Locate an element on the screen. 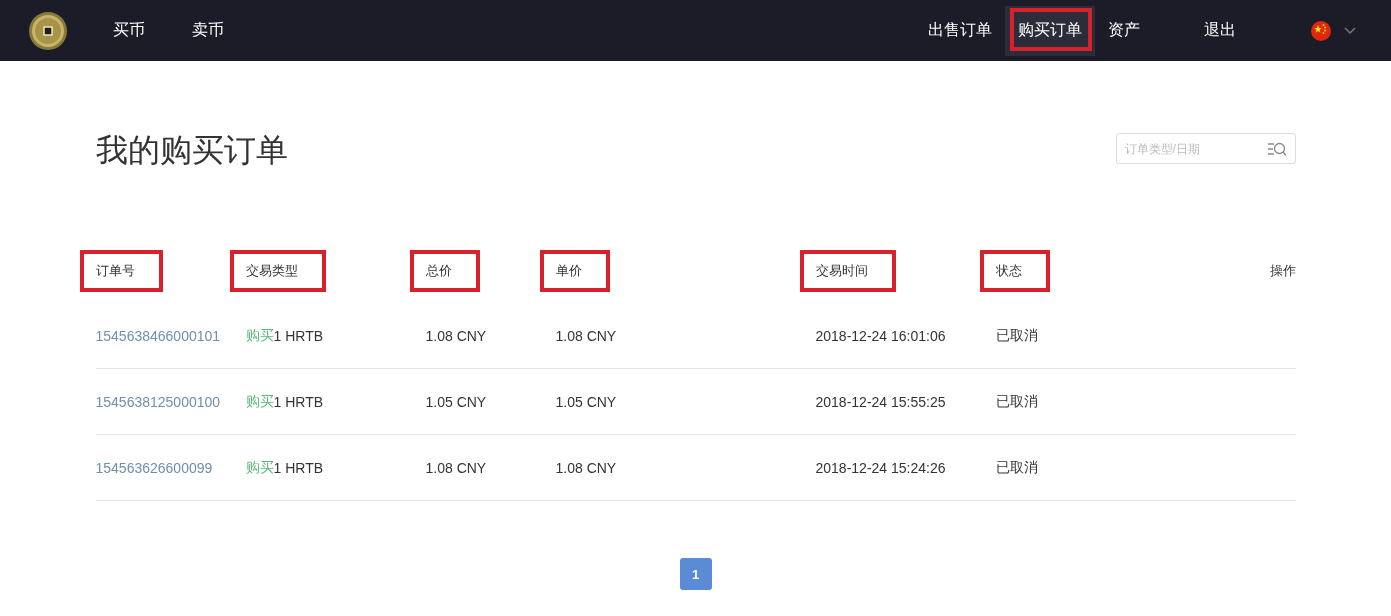 Image resolution: width=1391 pixels, height=616 pixels. trade-time-text: 2018-12-24 16:01:06 is located at coordinates (880, 335).